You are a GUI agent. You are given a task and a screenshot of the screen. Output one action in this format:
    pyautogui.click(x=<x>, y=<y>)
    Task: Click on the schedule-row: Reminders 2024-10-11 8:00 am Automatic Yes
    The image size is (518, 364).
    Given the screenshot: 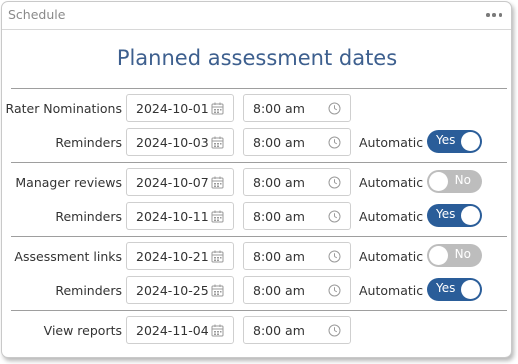 What is the action you would take?
    pyautogui.click(x=257, y=217)
    